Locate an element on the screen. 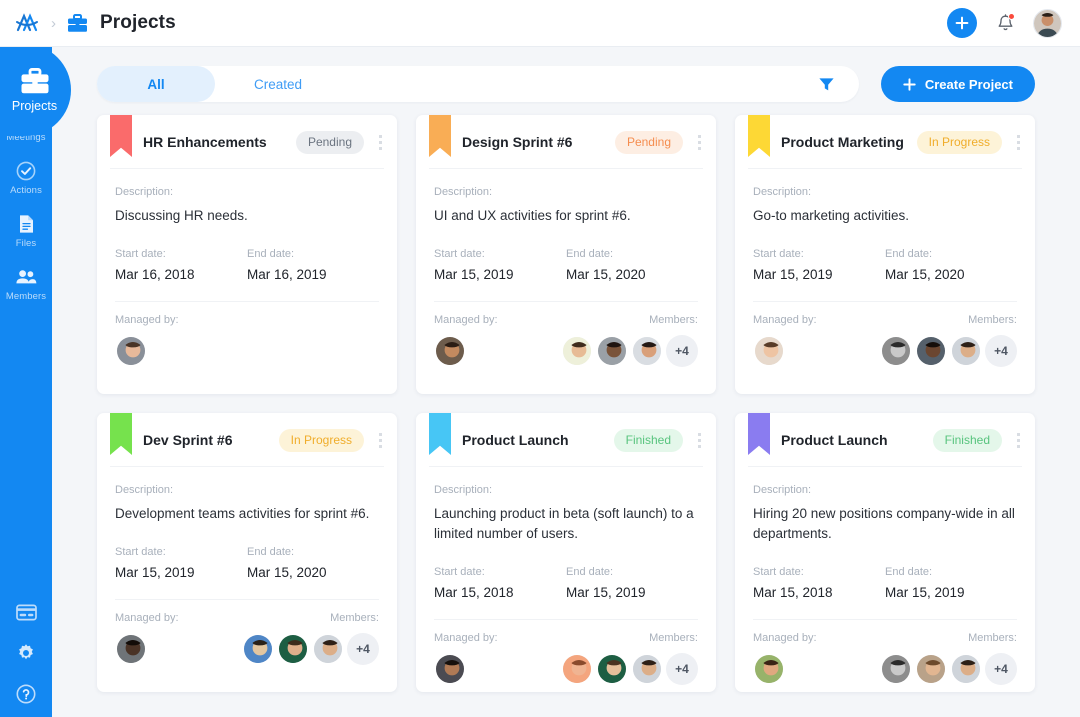 This screenshot has height=717, width=1080. description-text: UI and UX activities for sprint #6. is located at coordinates (532, 215).